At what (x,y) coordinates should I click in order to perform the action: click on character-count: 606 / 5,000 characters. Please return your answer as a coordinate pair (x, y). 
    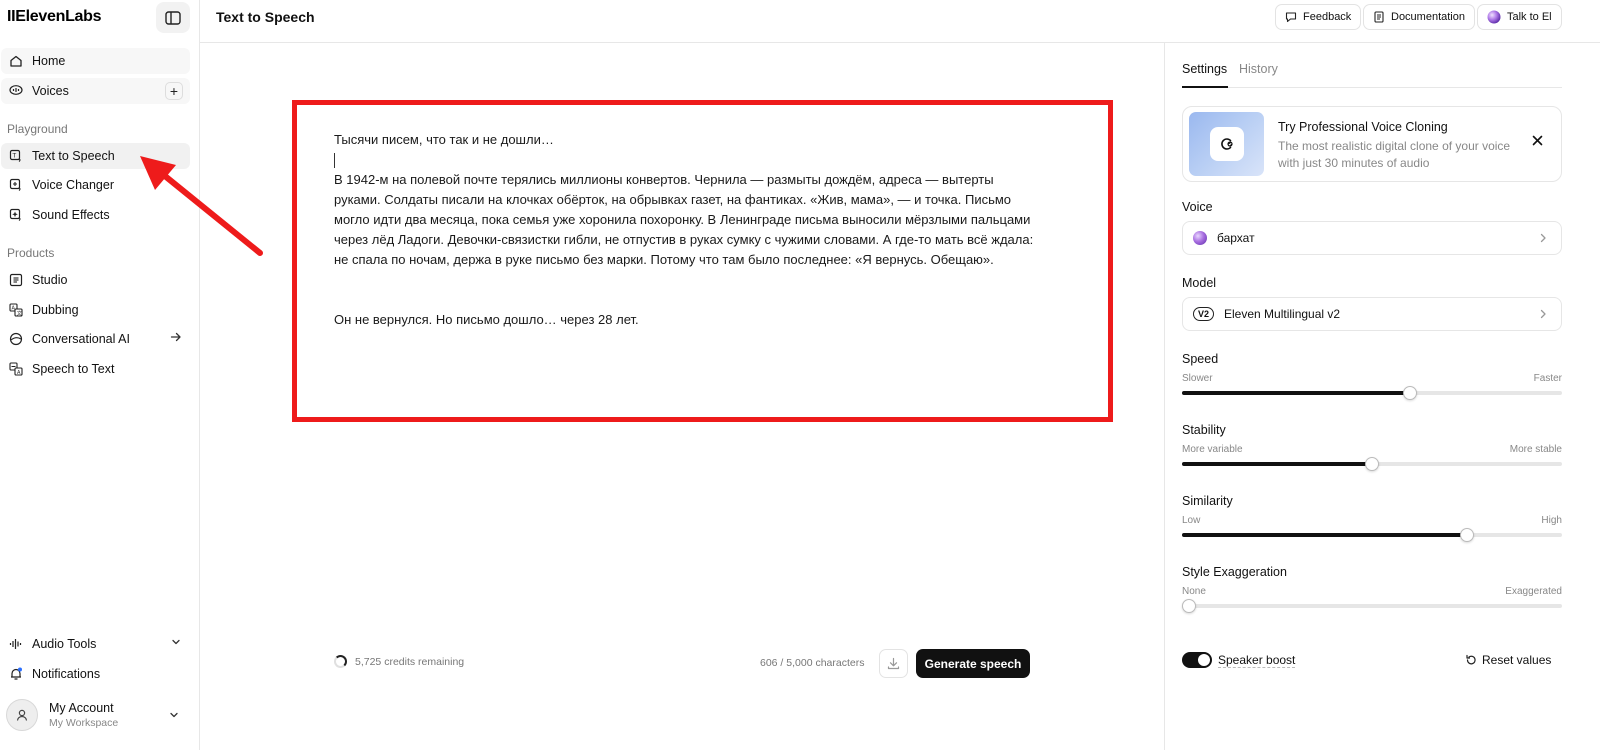
    Looking at the image, I should click on (812, 663).